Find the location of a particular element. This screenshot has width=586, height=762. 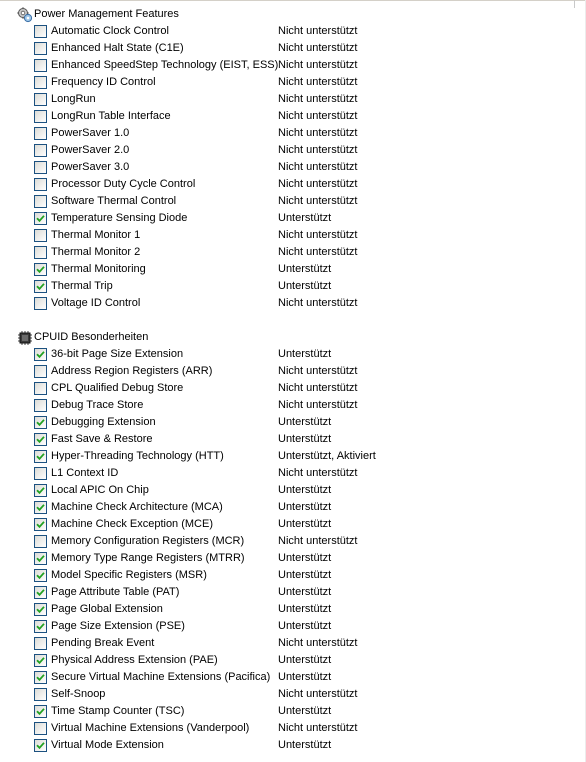

feature-name: Address Region Registers (ARR) is located at coordinates (132, 371).